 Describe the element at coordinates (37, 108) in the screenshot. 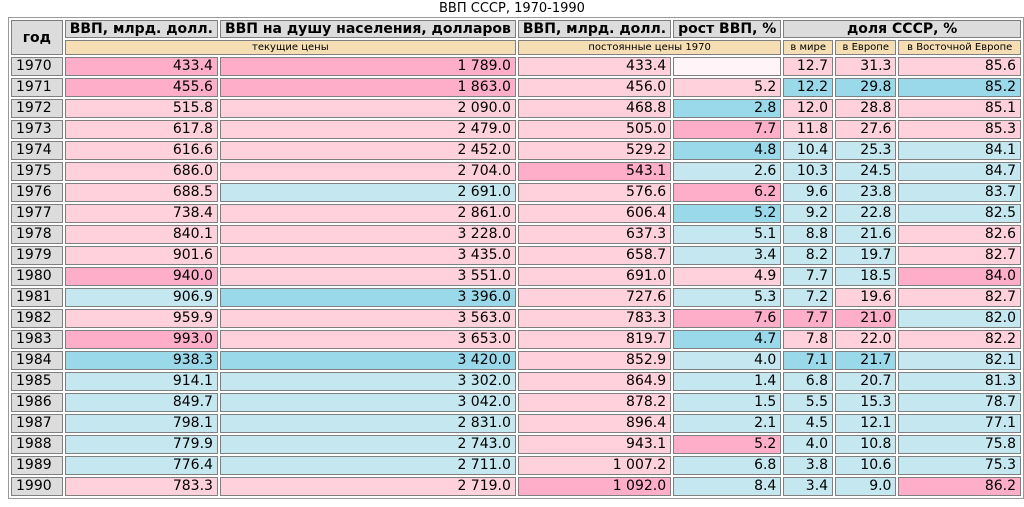

I see `year-cell: 1972` at that location.